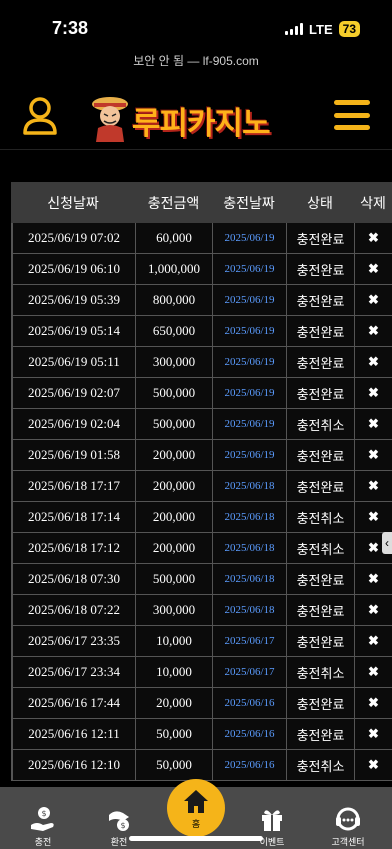  I want to click on nav-home: 홈, so click(196, 808).